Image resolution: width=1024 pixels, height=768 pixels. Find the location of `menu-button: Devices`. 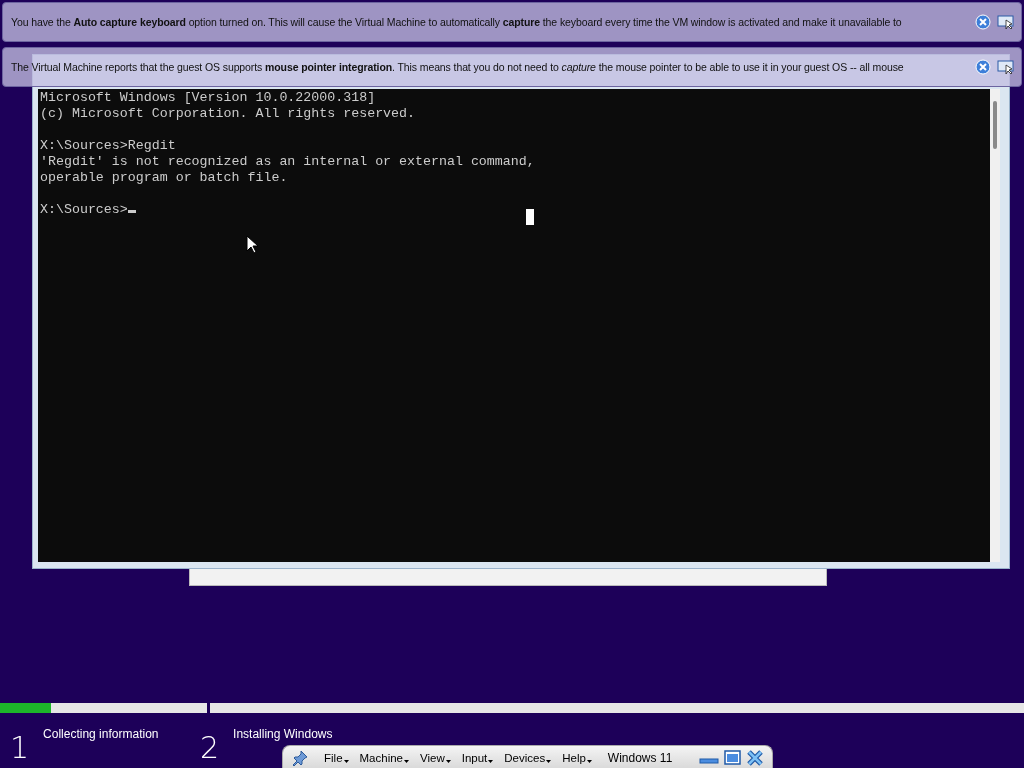

menu-button: Devices is located at coordinates (524, 757).